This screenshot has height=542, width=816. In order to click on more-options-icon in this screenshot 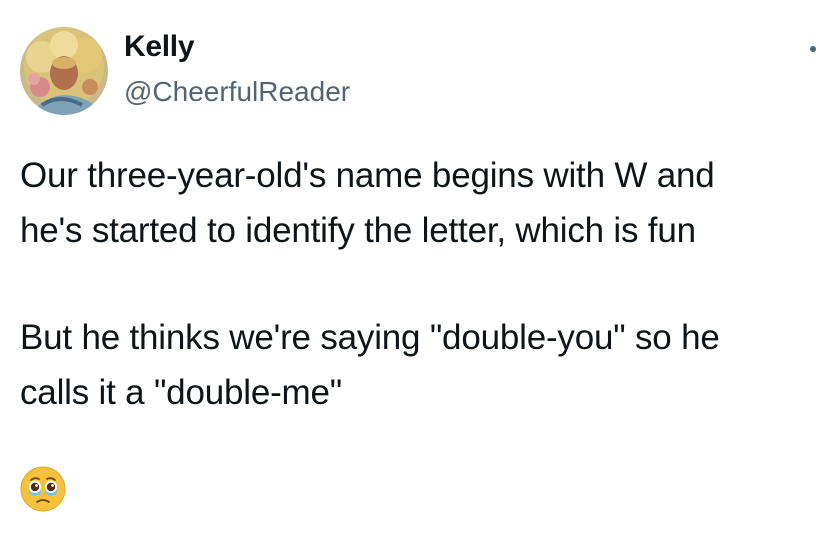, I will do `click(811, 48)`.